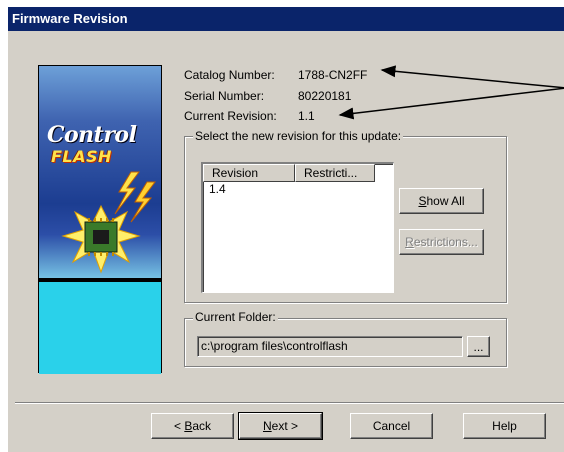  I want to click on column-header-revision: Revision, so click(249, 173).